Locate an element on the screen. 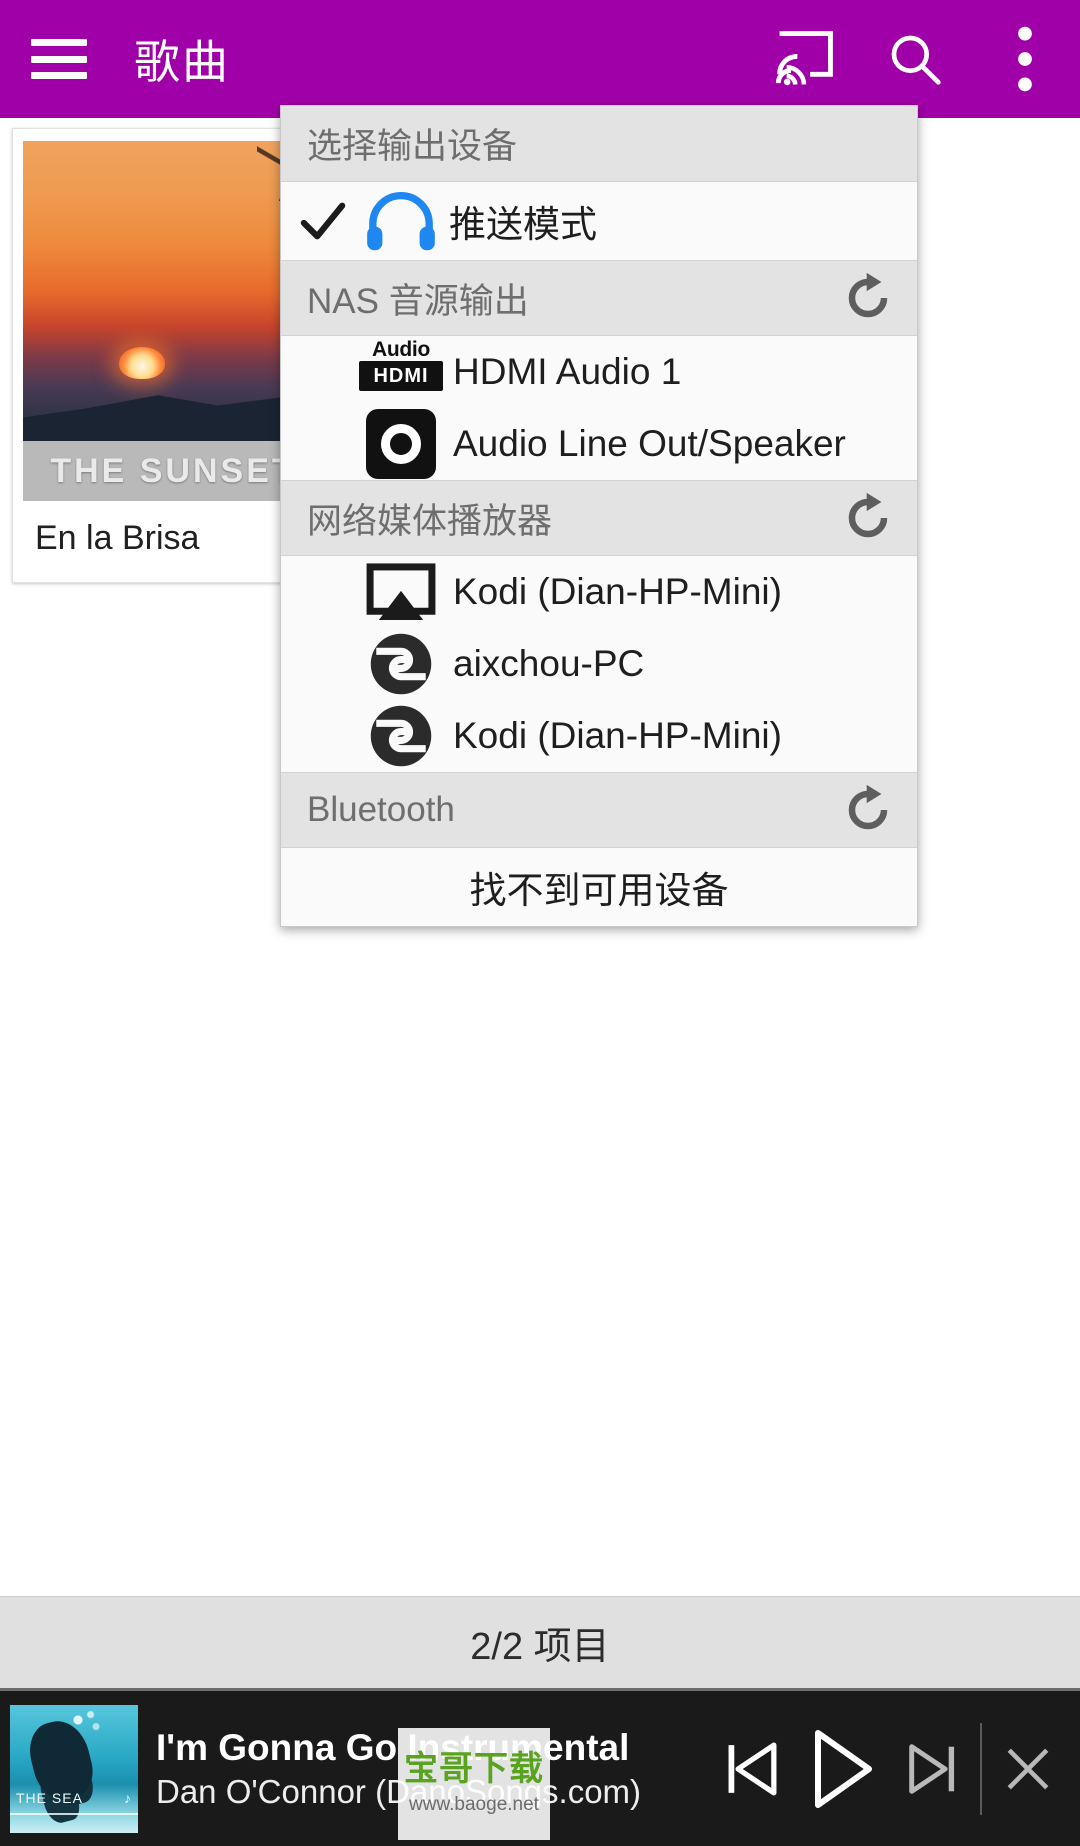 Image resolution: width=1080 pixels, height=1846 pixels. hill-graphic is located at coordinates (173, 415).